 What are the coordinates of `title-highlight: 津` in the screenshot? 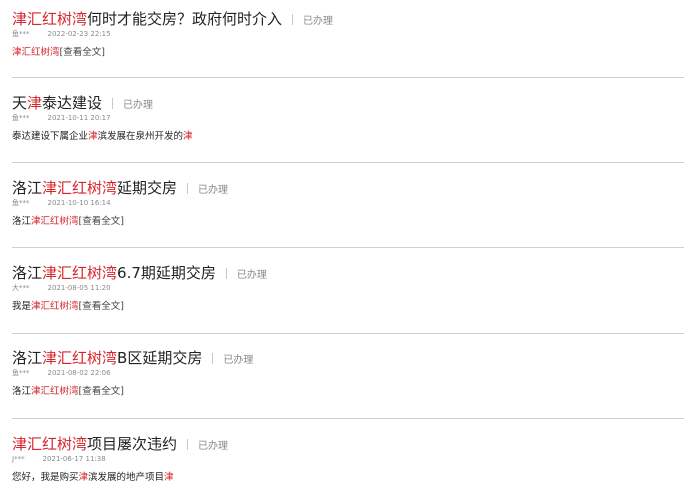 It's located at (35, 103).